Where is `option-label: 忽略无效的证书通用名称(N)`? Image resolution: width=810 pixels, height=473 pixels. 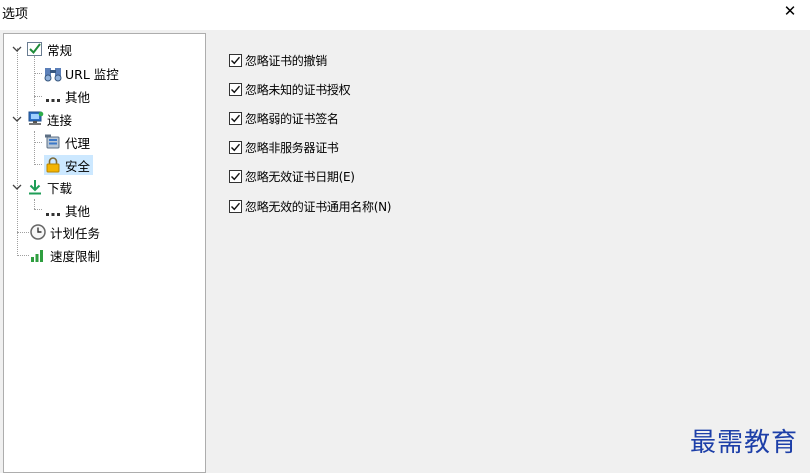
option-label: 忽略无效的证书通用名称(N) is located at coordinates (318, 206).